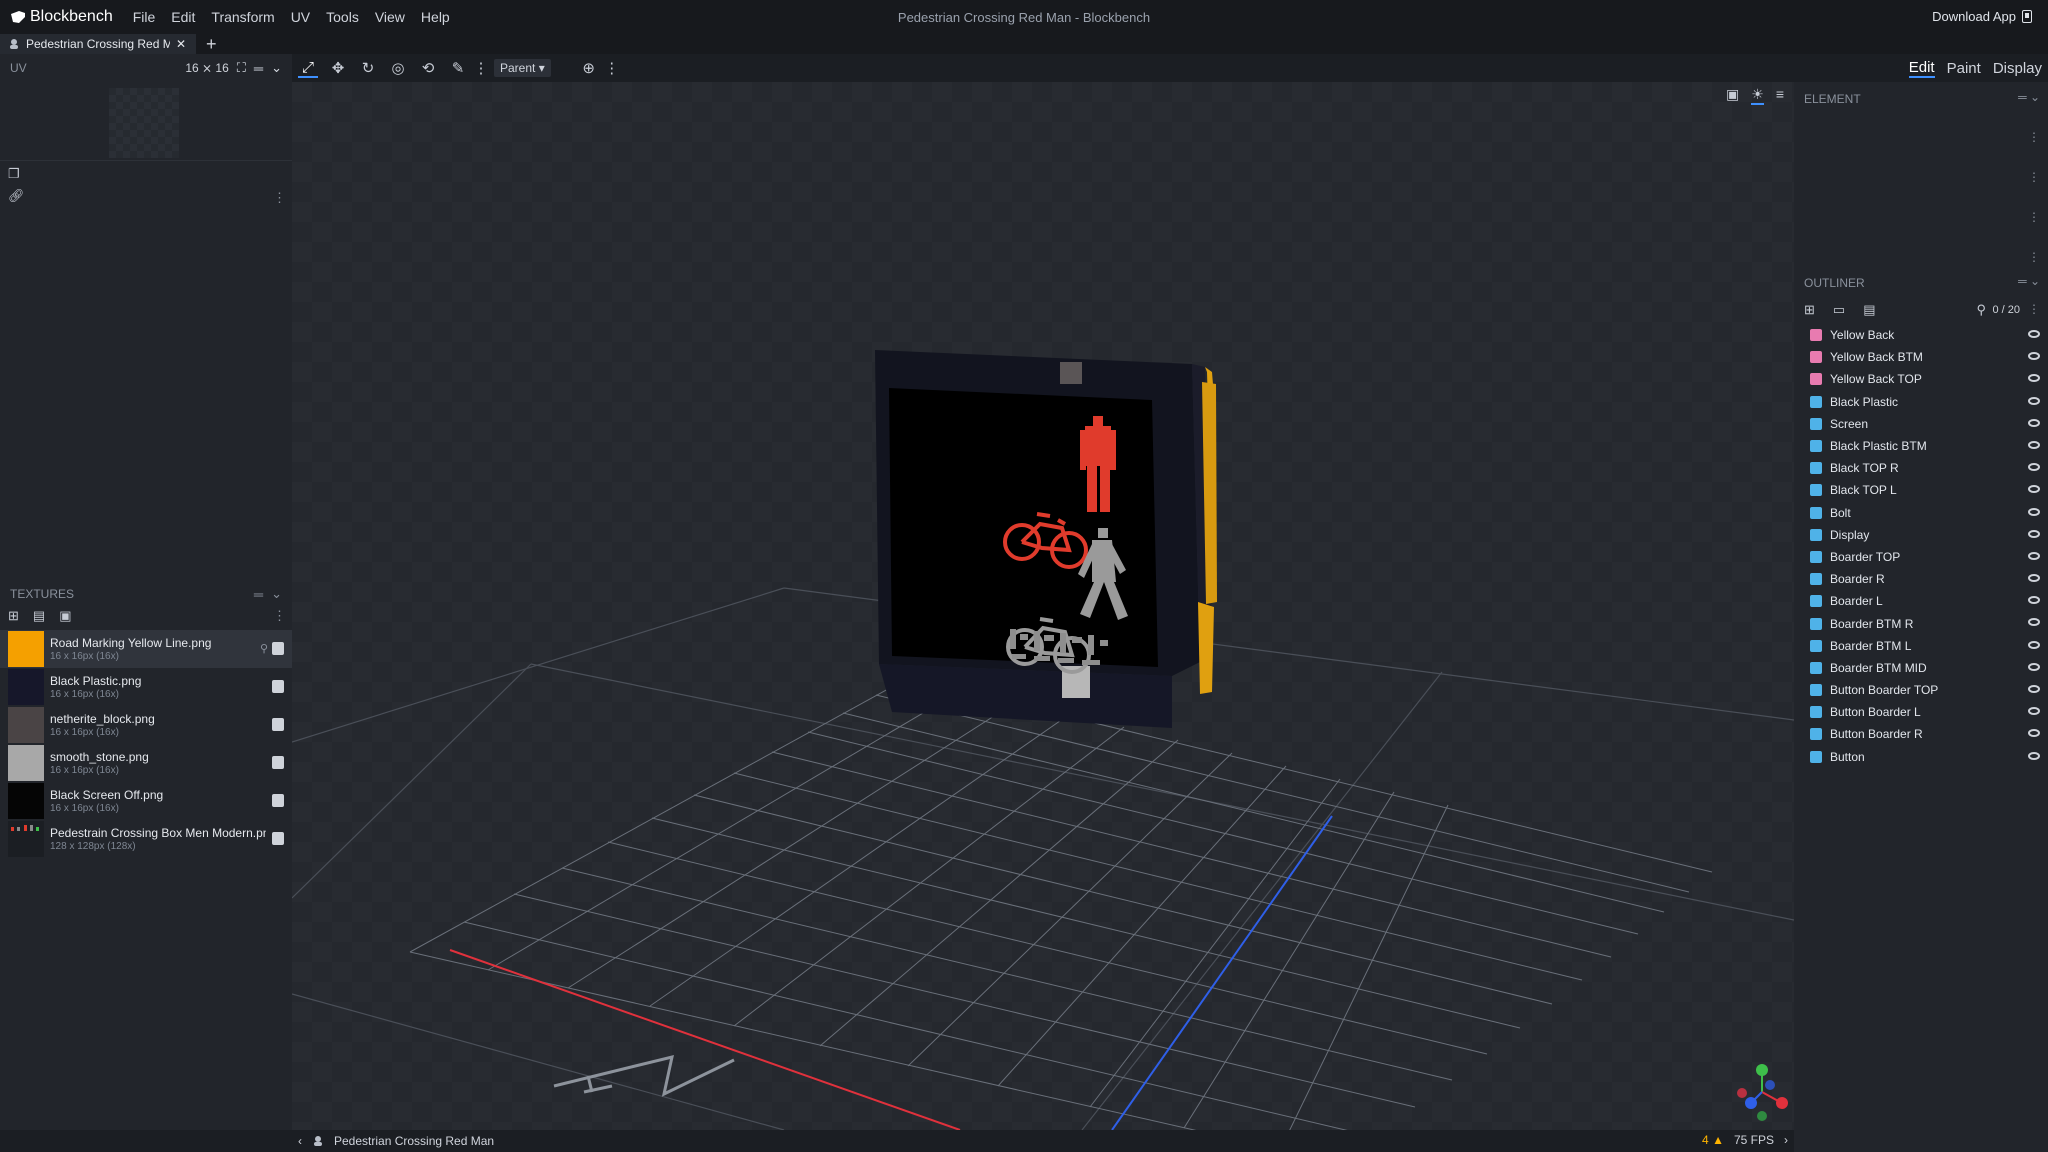  Describe the element at coordinates (2017, 68) in the screenshot. I see `mode-display: Display` at that location.